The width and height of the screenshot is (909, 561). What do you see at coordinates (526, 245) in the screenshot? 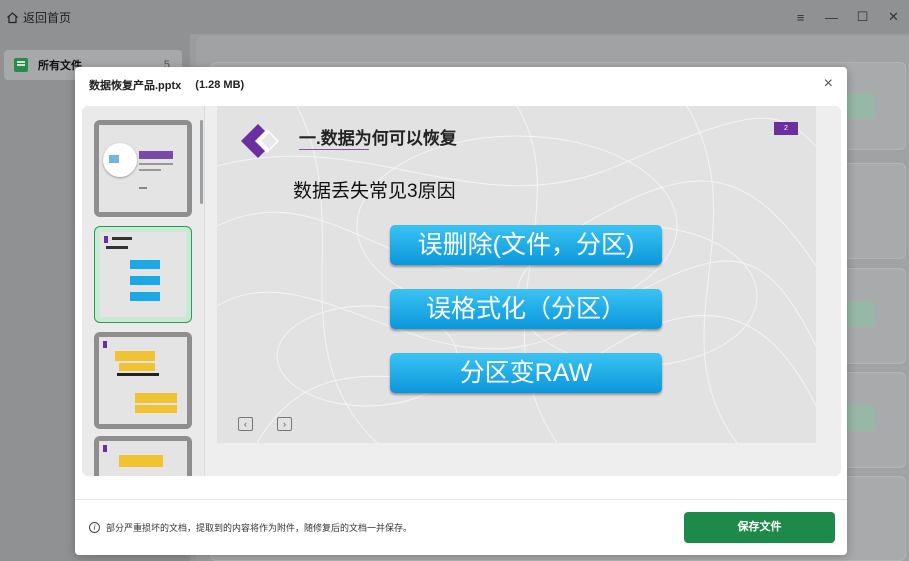
I see `slide-reason-box: 误删除(文件，分区)` at bounding box center [526, 245].